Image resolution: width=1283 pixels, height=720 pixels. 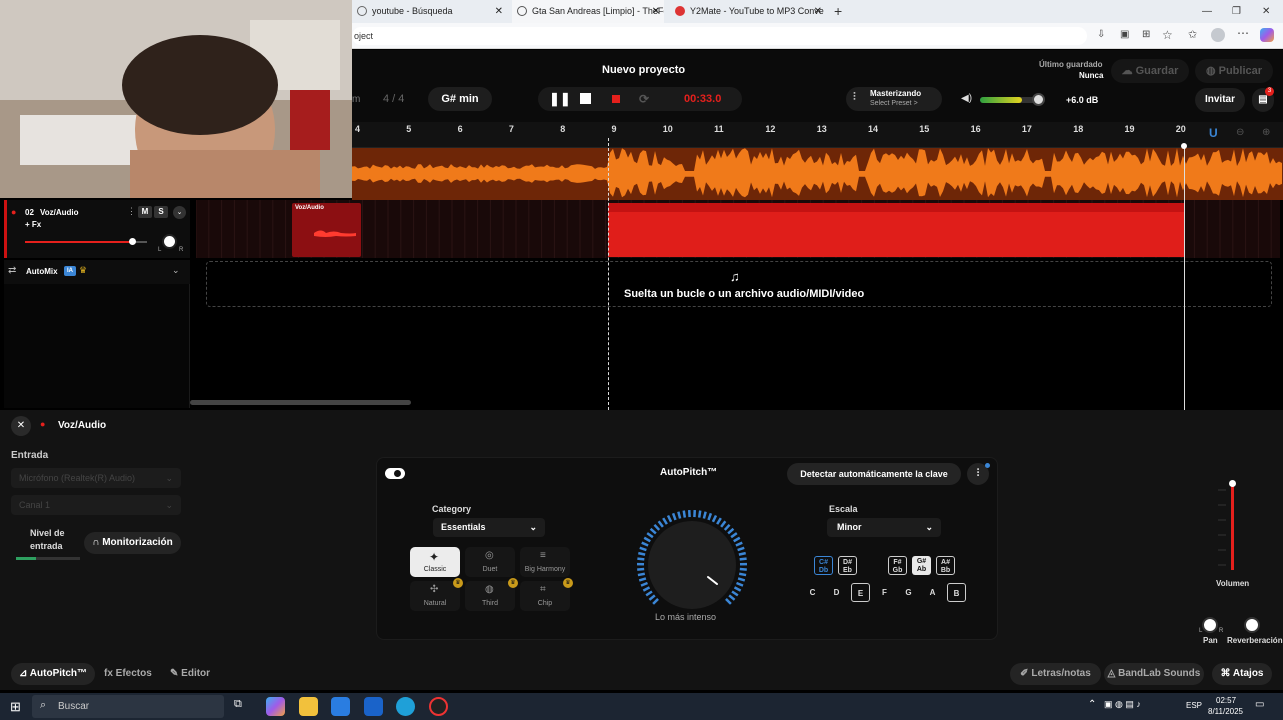 I want to click on input-device-select: Micrófono (Realtek(R) Audio) ⌄, so click(x=96, y=478).